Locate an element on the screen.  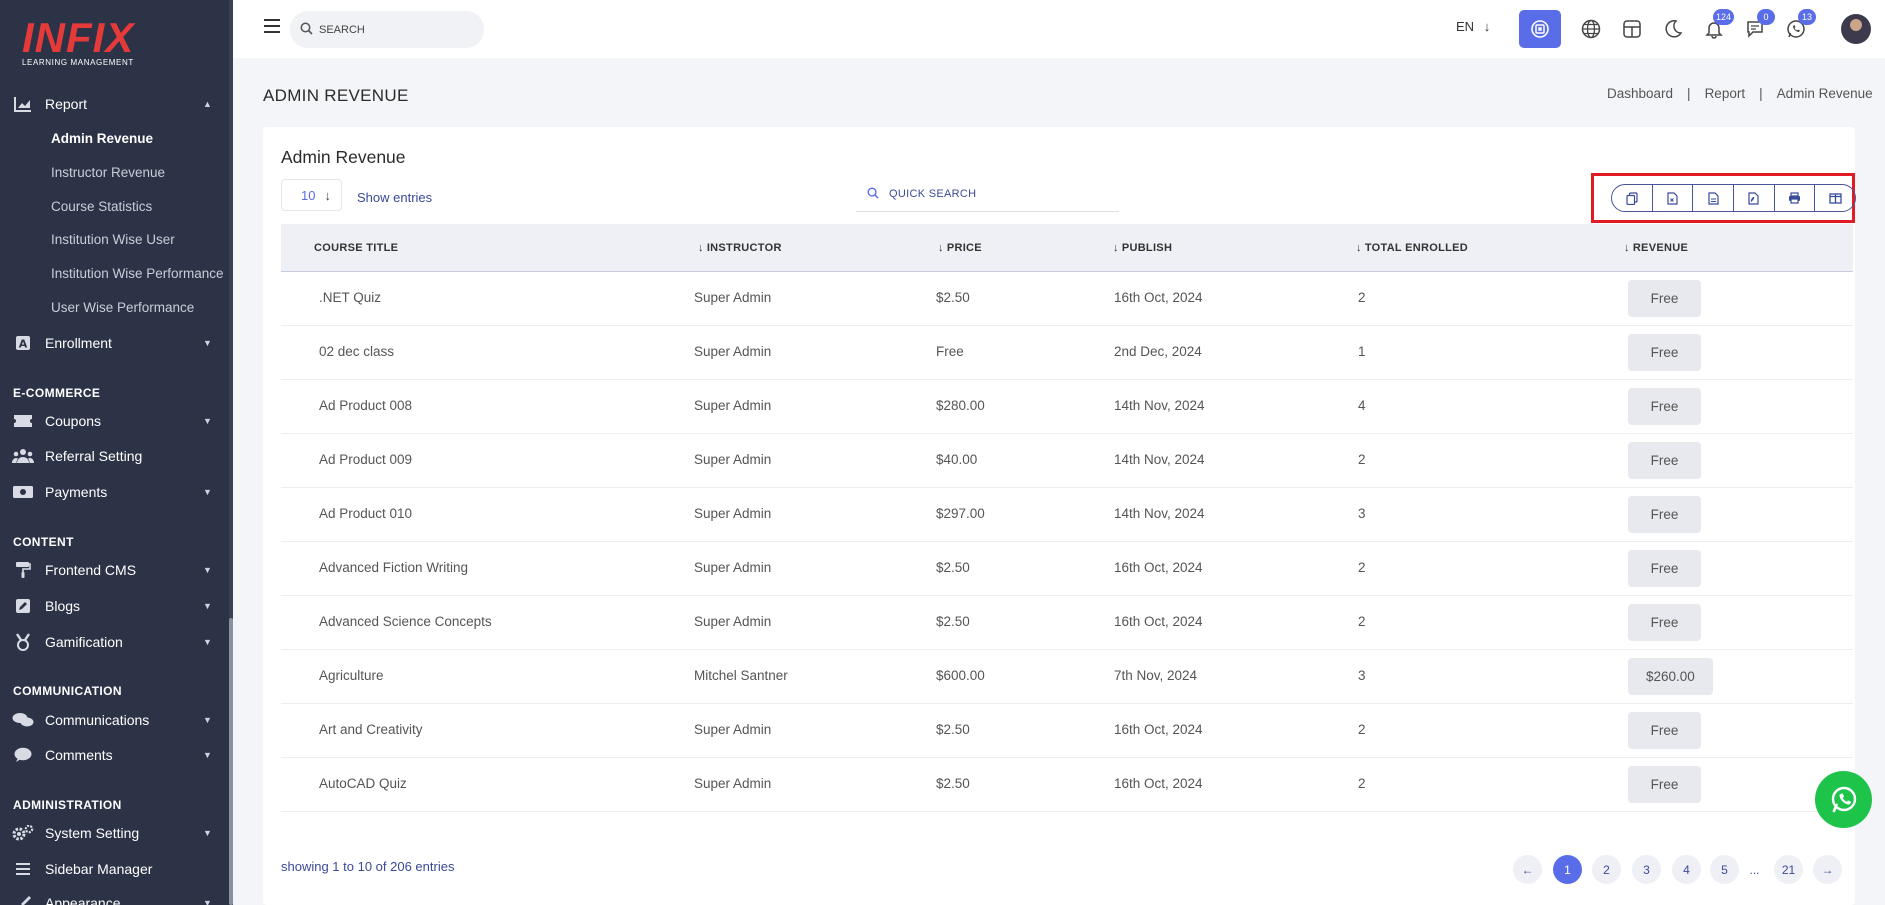
notification-bell-icon: 124 is located at coordinates (1715, 27).